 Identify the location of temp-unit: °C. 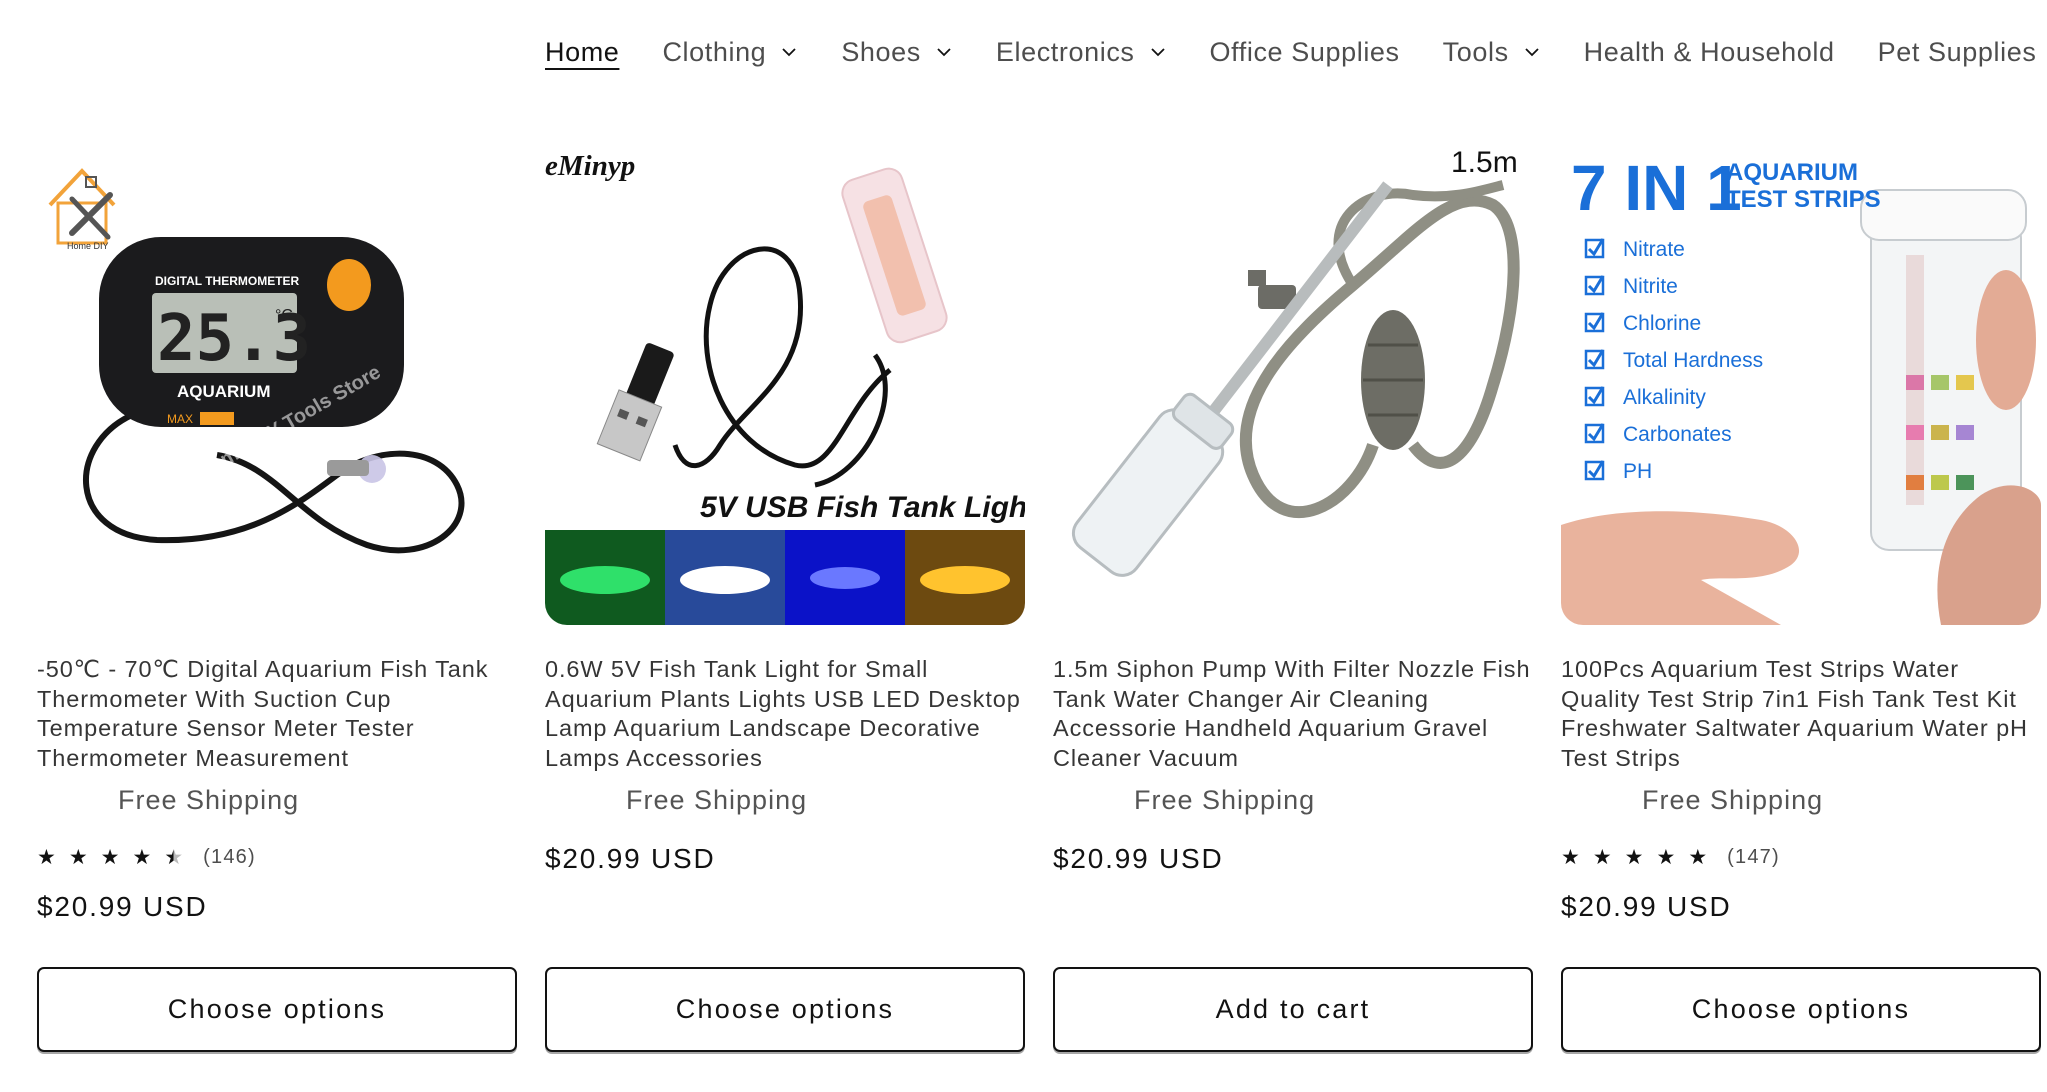
(284, 315).